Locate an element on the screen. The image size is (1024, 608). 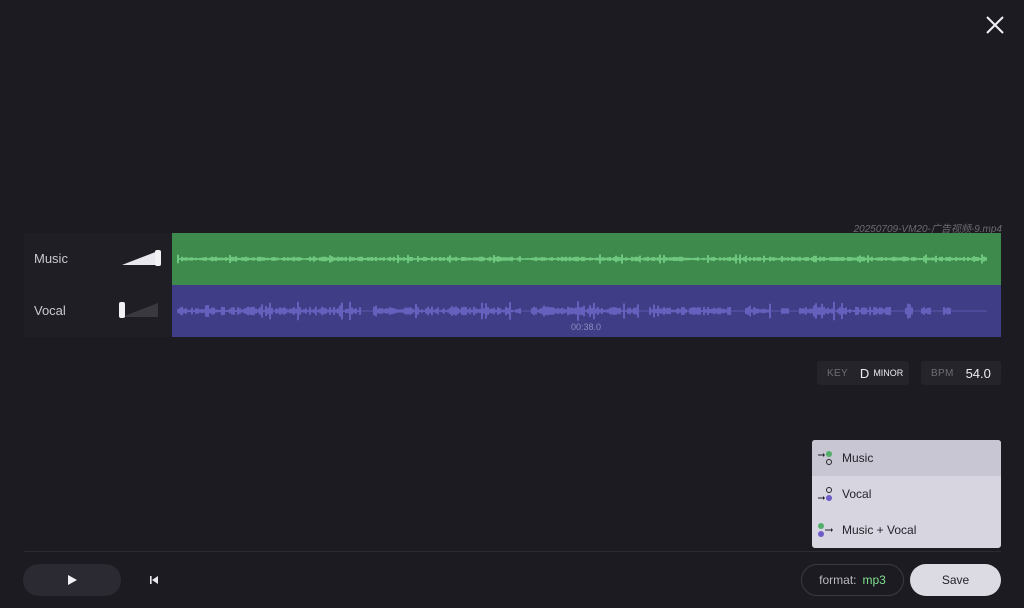
skip-back-icon is located at coordinates (154, 580).